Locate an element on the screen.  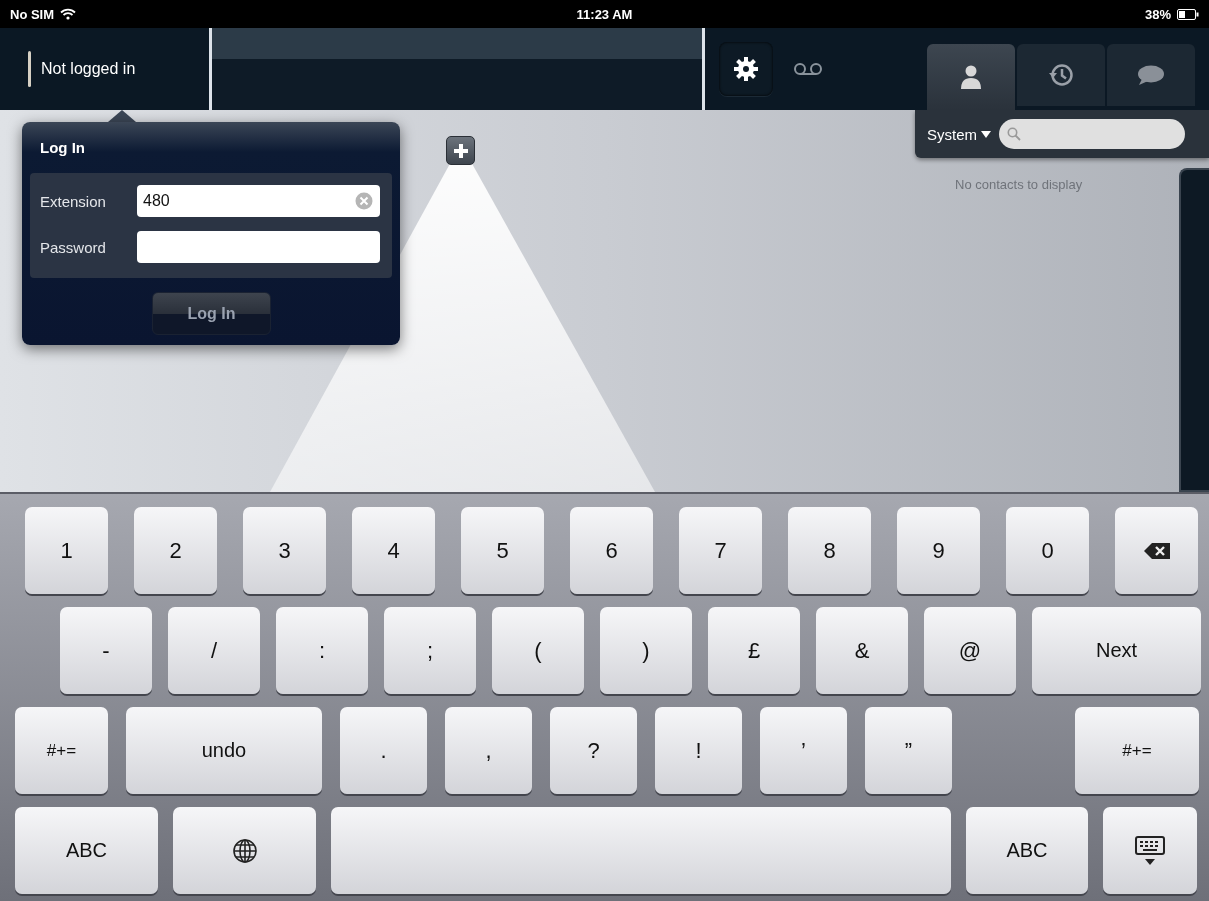
key: 5 is located at coordinates (502, 550).